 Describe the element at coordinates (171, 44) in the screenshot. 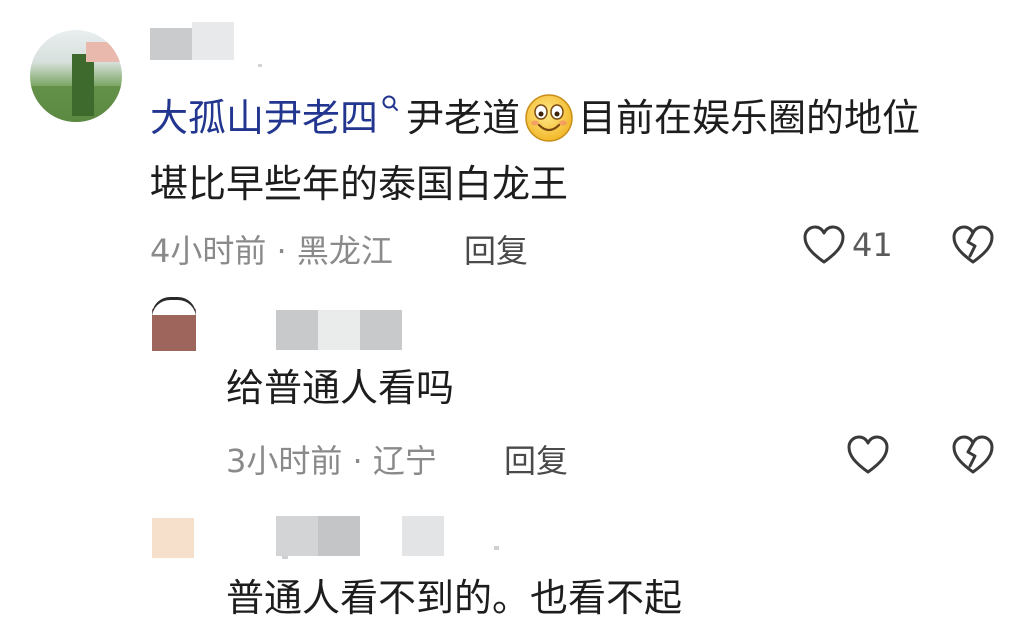

I see `commenter-name-blurred` at that location.